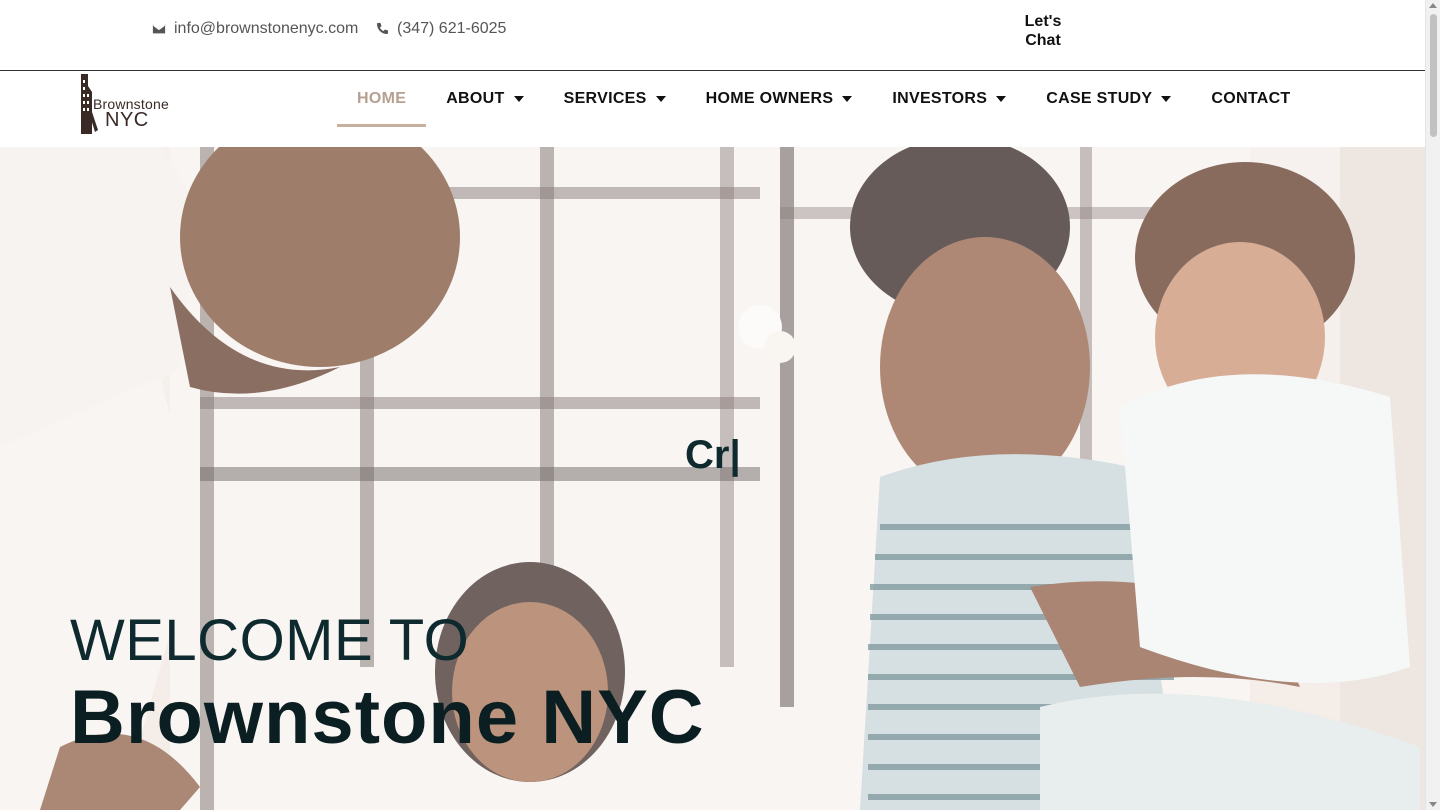 The width and height of the screenshot is (1440, 810). What do you see at coordinates (452, 28) in the screenshot?
I see `phone-text: (347) 621-6025` at bounding box center [452, 28].